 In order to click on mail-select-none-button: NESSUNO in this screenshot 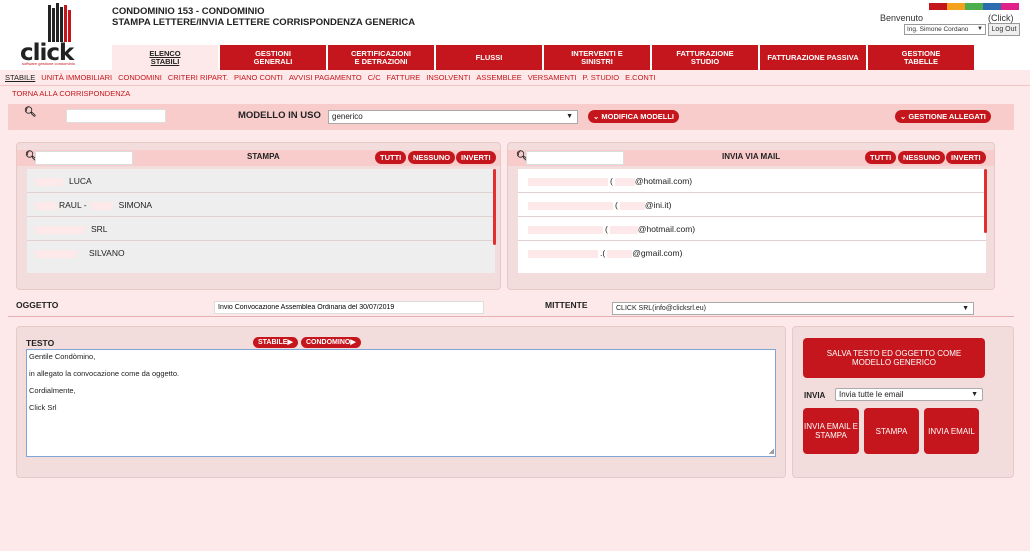, I will do `click(922, 157)`.